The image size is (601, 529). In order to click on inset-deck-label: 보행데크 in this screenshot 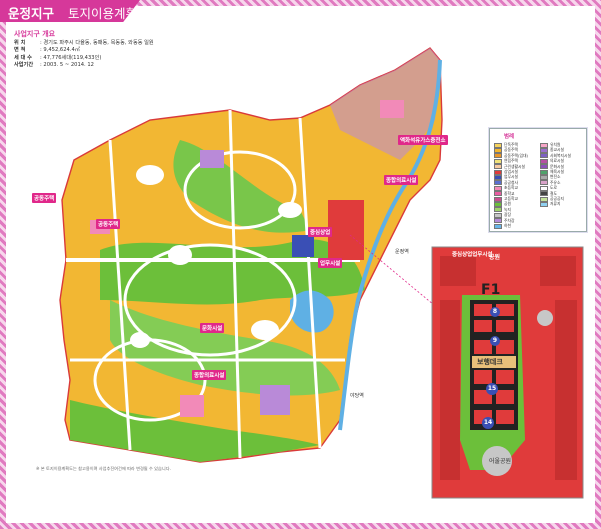, I will do `click(490, 362)`.